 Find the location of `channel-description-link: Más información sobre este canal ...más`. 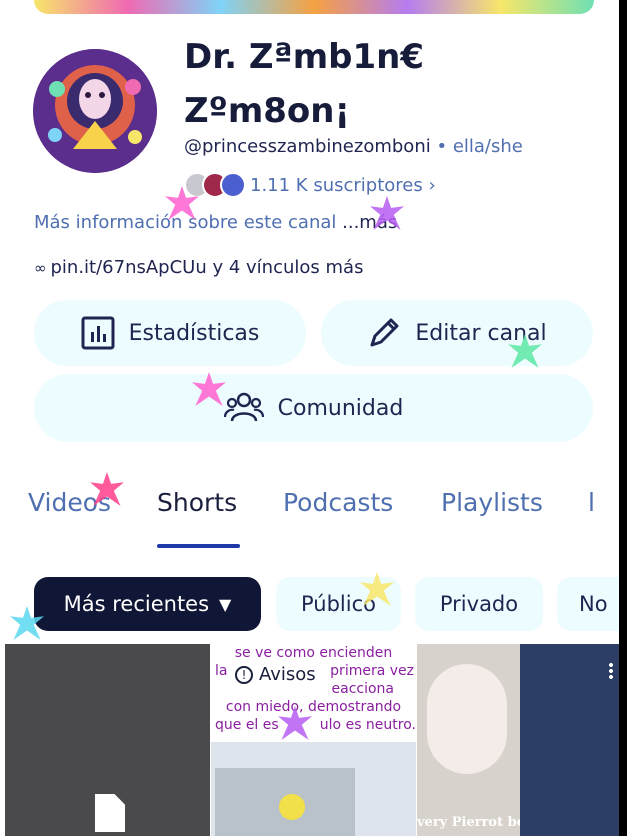

channel-description-link: Más información sobre este canal ...más is located at coordinates (215, 222).